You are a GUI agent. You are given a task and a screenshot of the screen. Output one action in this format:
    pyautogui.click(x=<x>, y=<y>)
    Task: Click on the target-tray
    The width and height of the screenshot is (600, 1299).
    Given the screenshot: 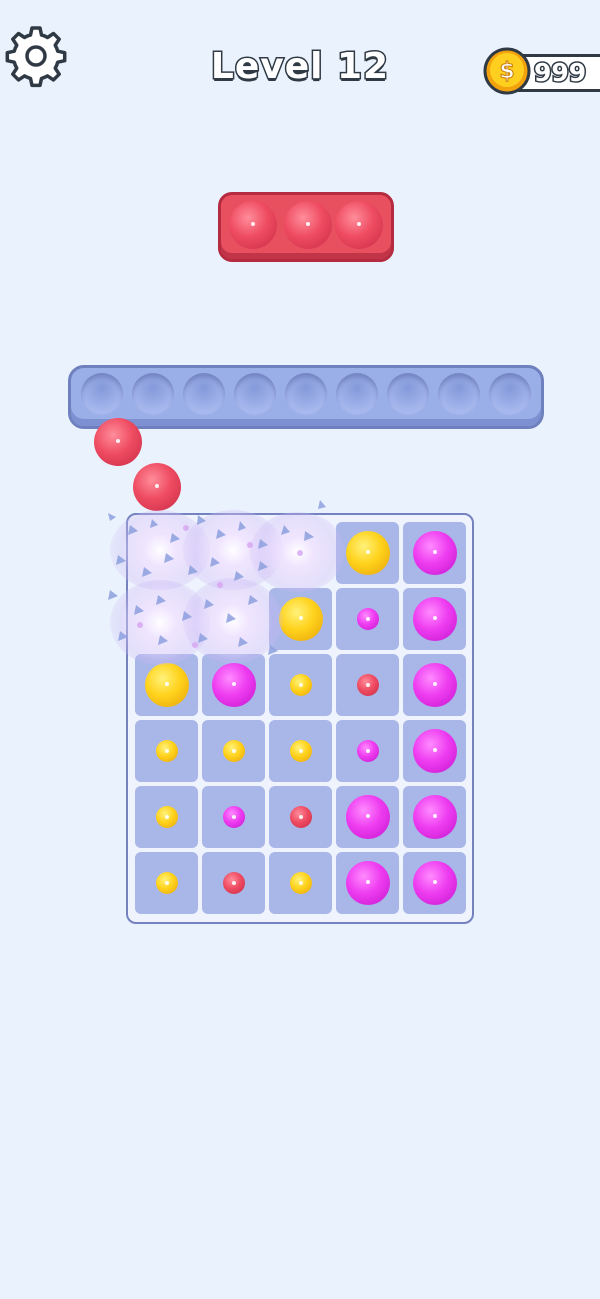 What is the action you would take?
    pyautogui.click(x=306, y=227)
    